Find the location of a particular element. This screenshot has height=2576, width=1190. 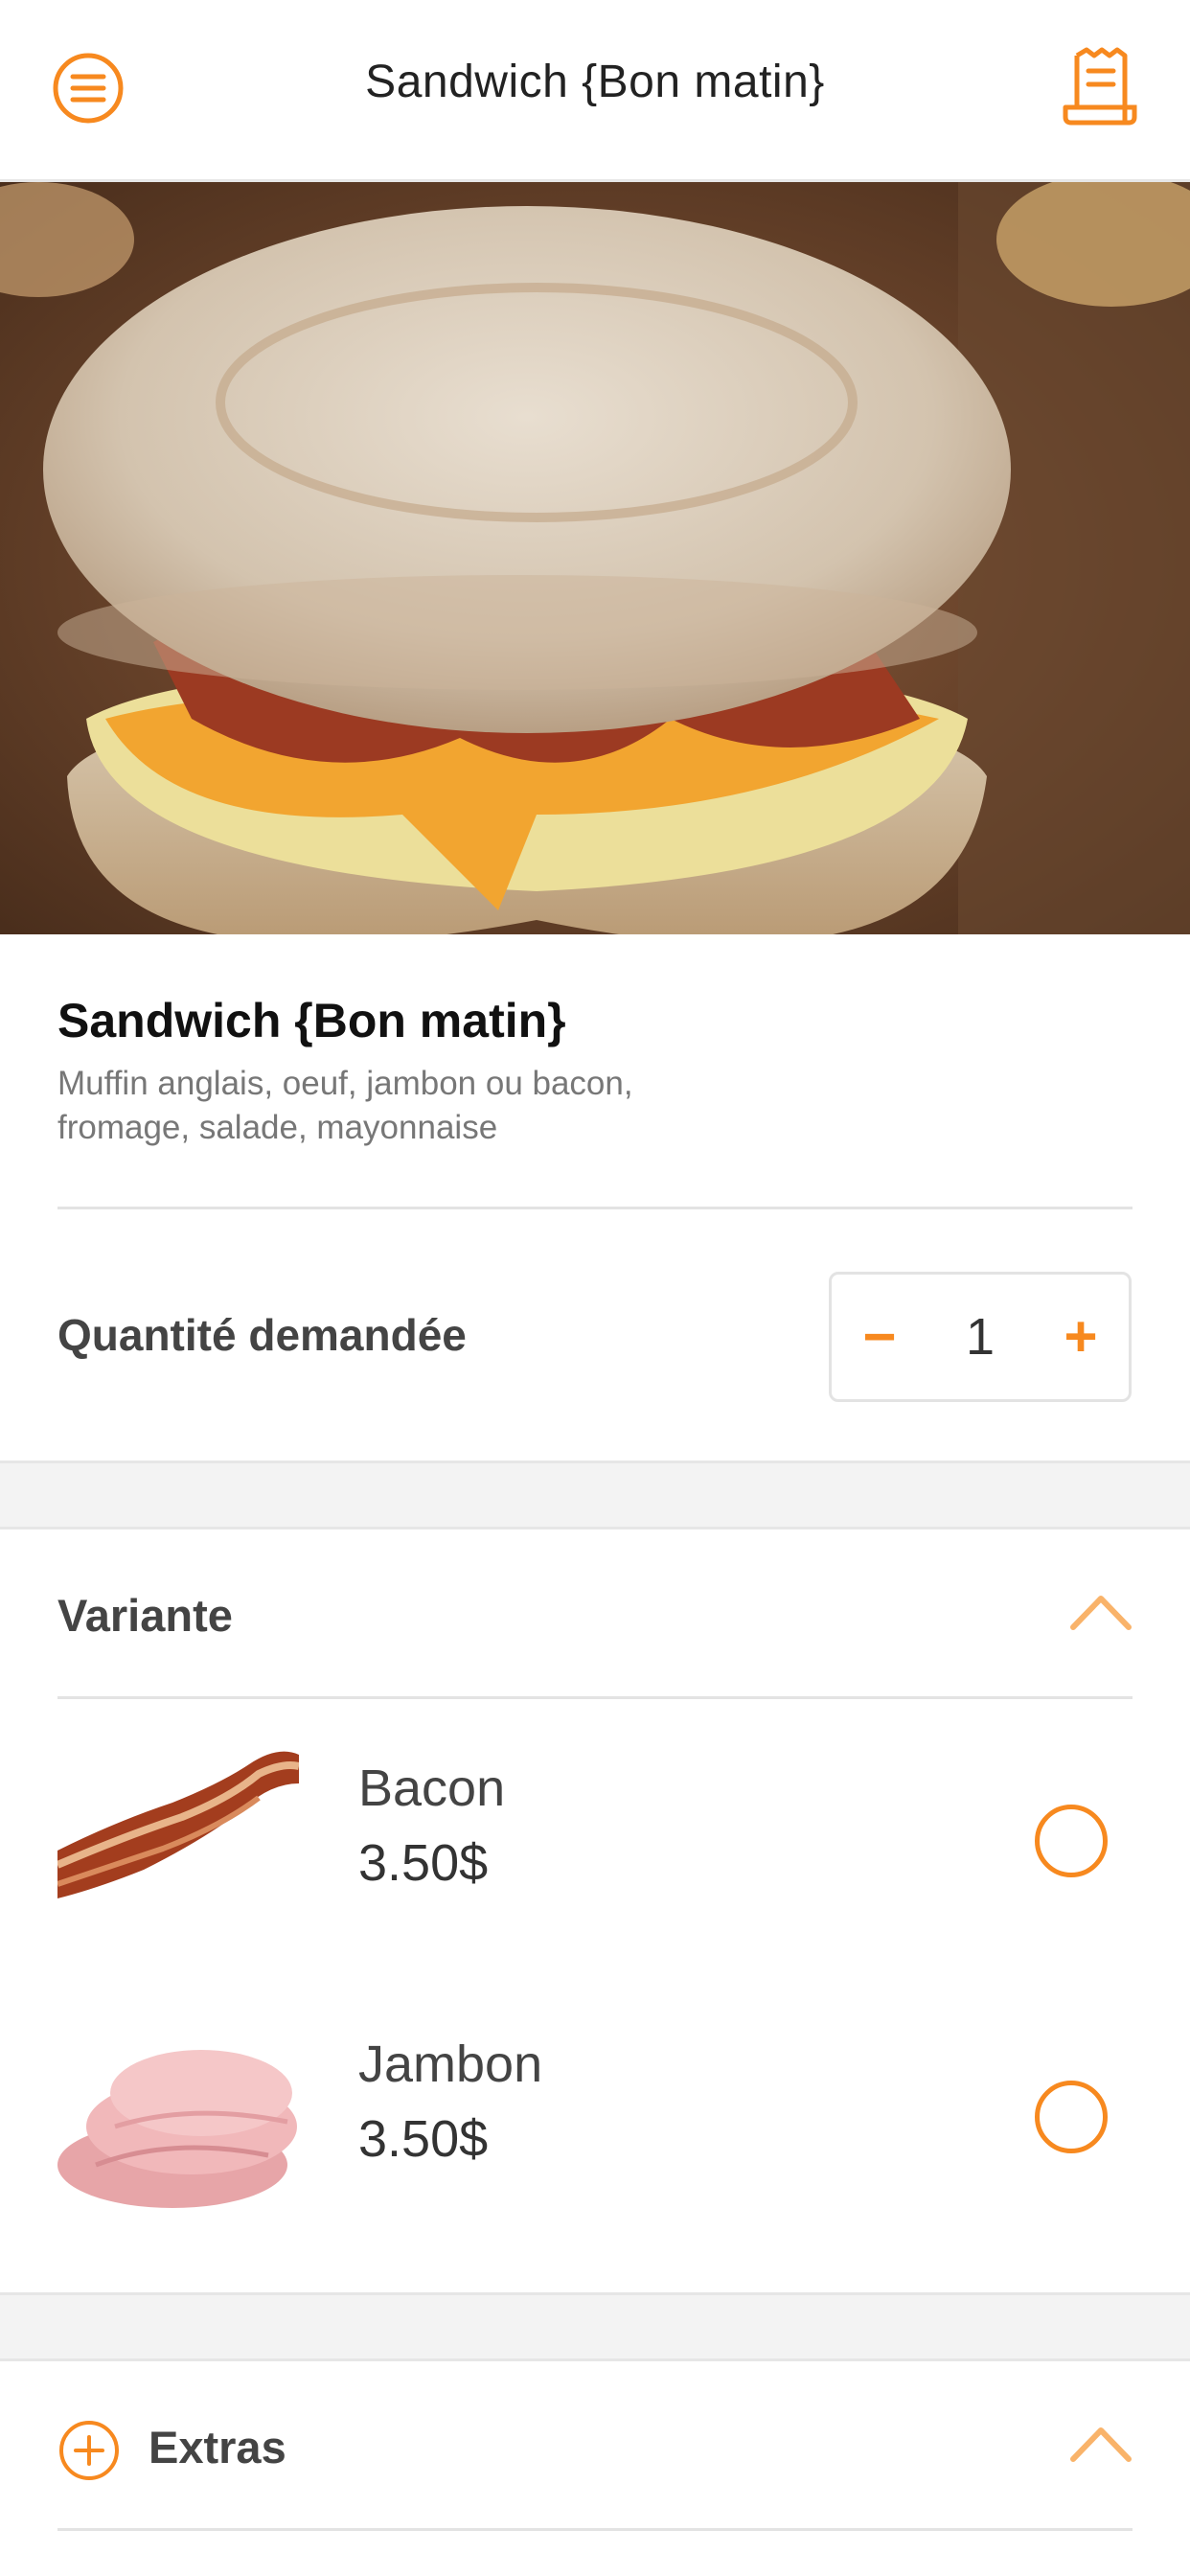

variant-option-bacon: Bacon 3.50$ is located at coordinates (595, 1837).